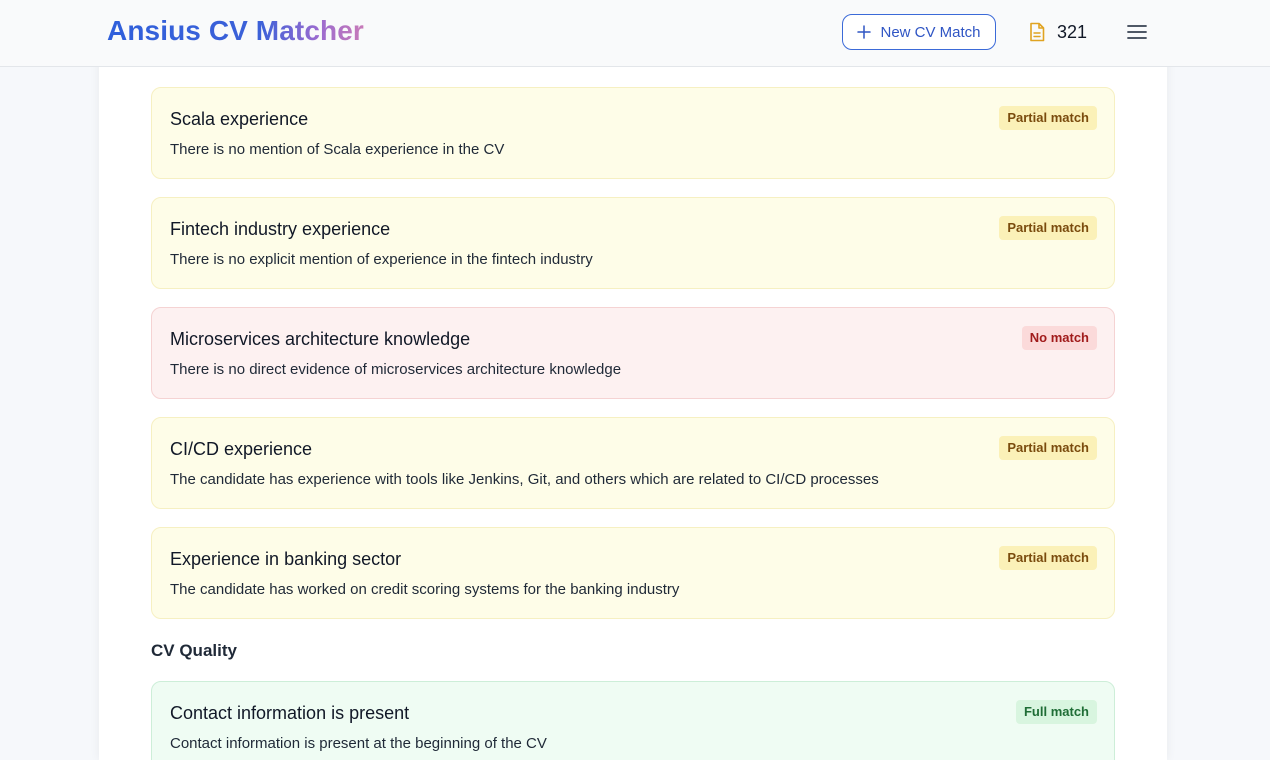 The width and height of the screenshot is (1270, 760). Describe the element at coordinates (241, 449) in the screenshot. I see `requirement-title: CI/CD experience` at that location.